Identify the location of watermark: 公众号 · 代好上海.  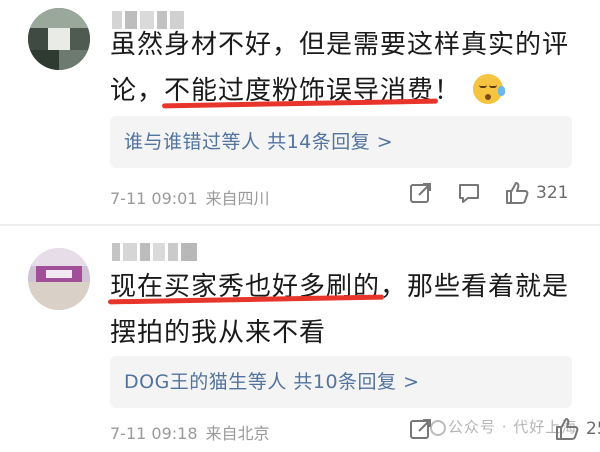
(513, 427).